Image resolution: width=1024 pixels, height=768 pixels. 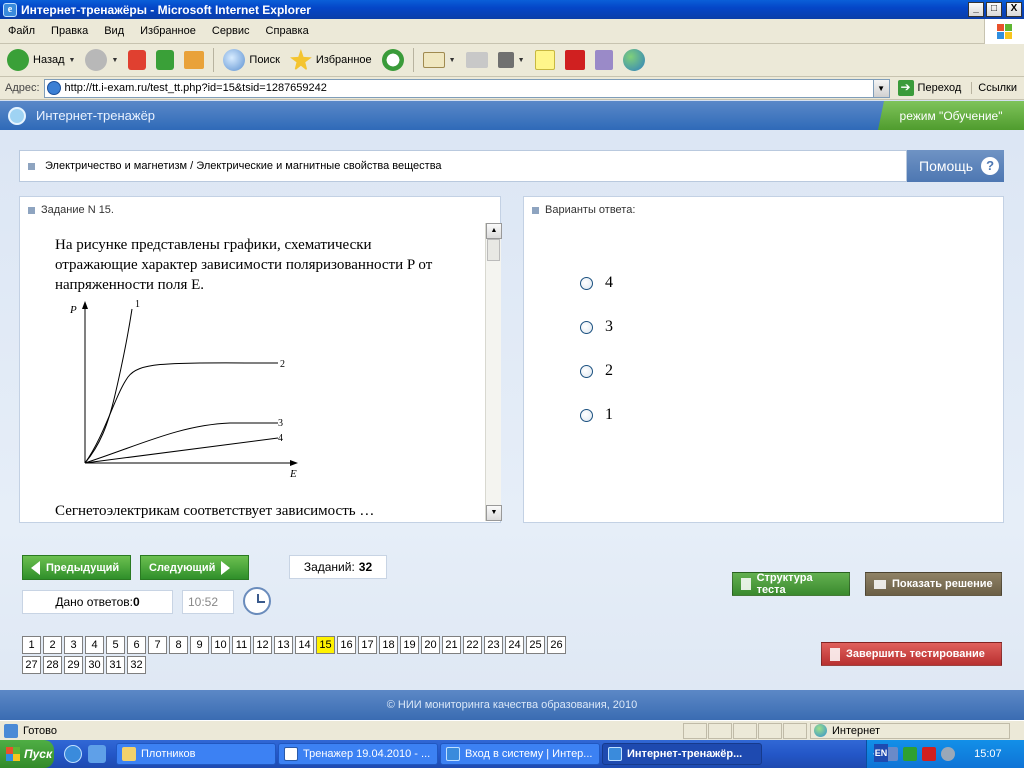 I want to click on answer-option: 1, so click(x=596, y=415).